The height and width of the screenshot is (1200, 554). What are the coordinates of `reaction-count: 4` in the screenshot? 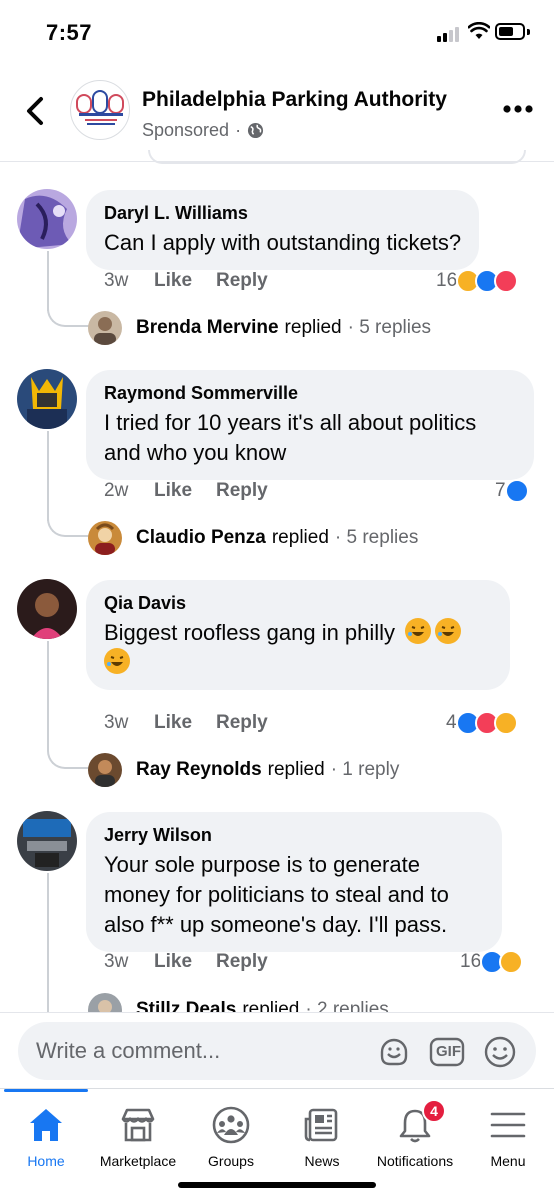 It's located at (451, 722).